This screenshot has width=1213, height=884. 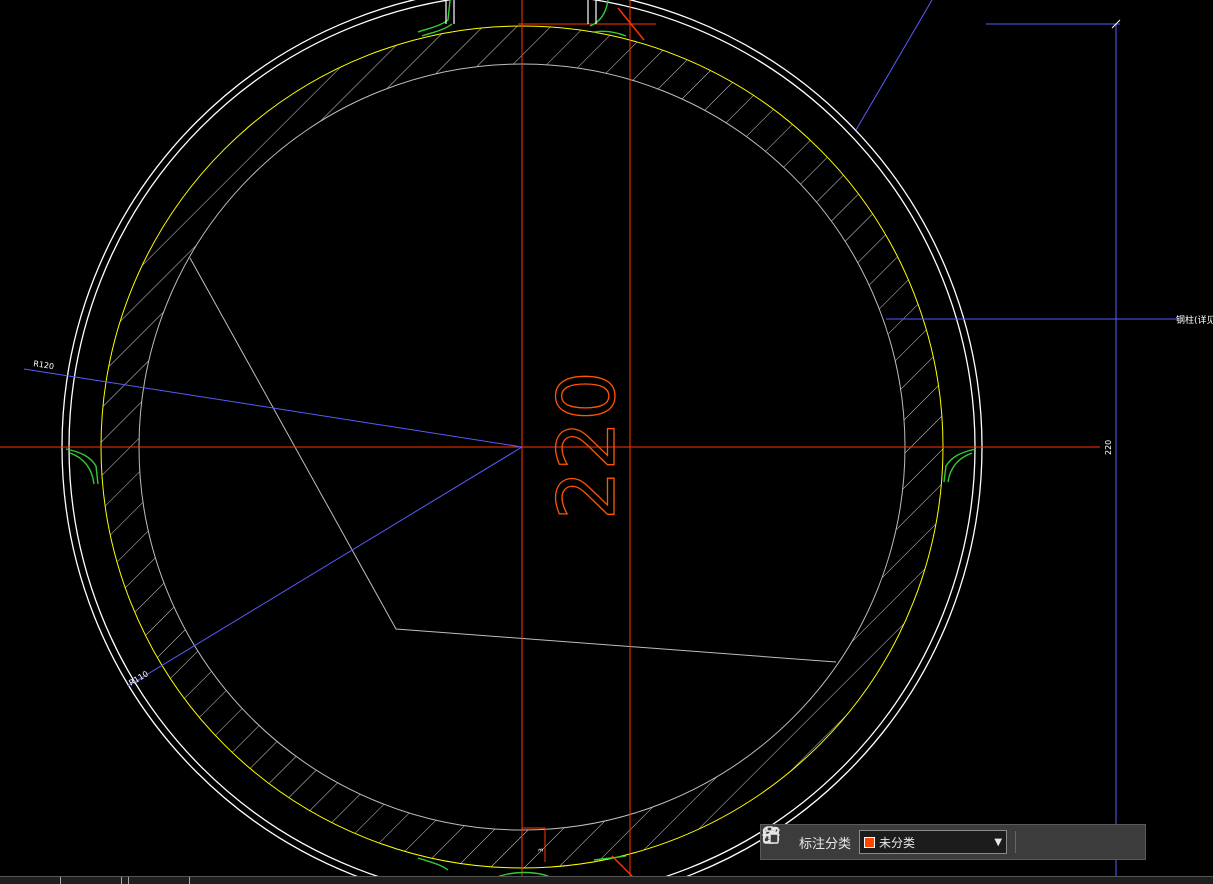 What do you see at coordinates (1194, 320) in the screenshot?
I see `leader-note-text: 钢柱(详见图` at bounding box center [1194, 320].